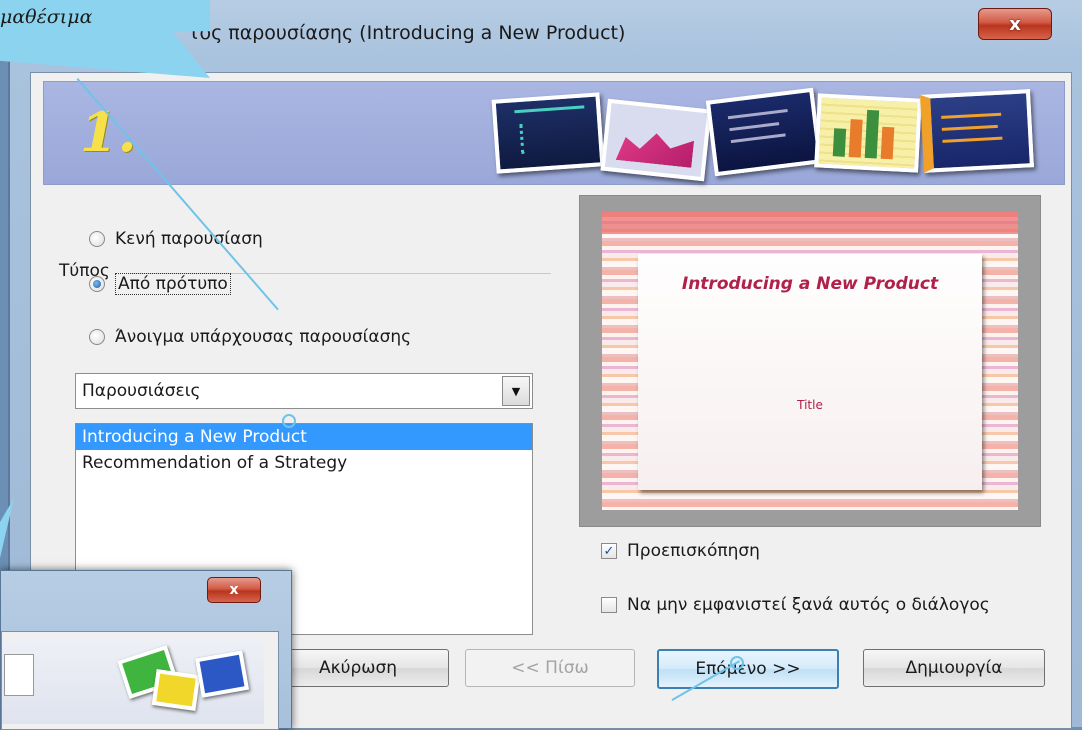 This screenshot has height=730, width=1082. Describe the element at coordinates (304, 391) in the screenshot. I see `category-dropdown: Παρουσιάσεις ▼` at that location.